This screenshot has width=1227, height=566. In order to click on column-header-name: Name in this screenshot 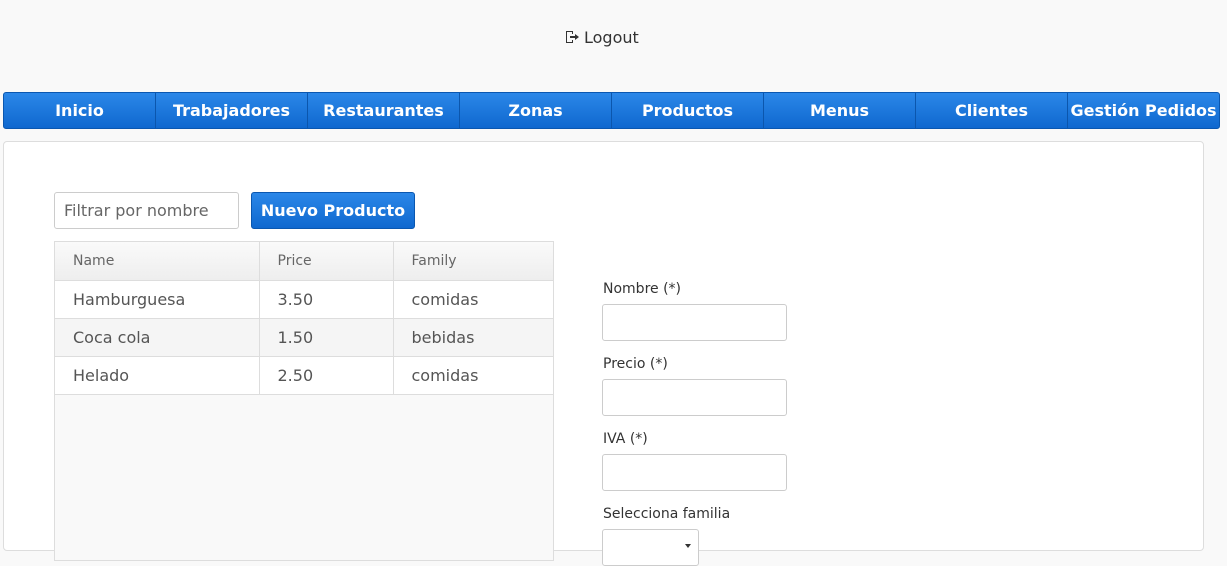, I will do `click(157, 261)`.